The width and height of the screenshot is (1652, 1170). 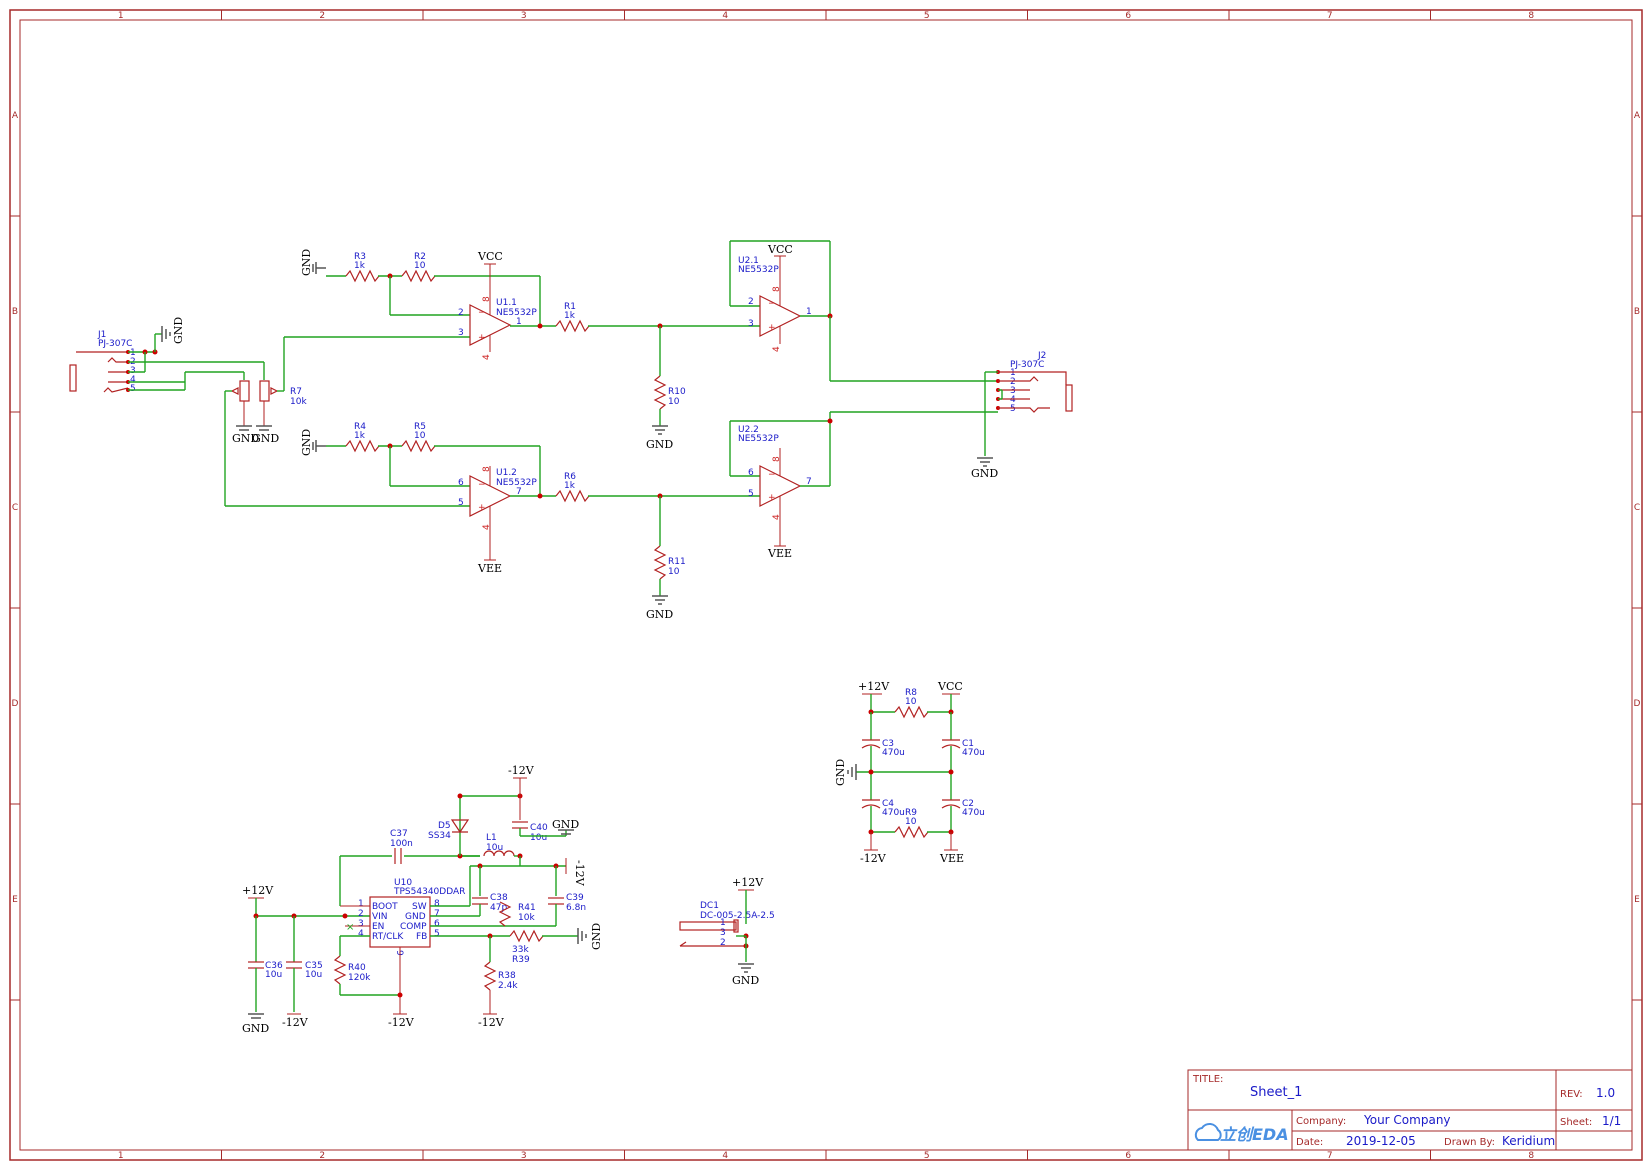 What do you see at coordinates (273, 975) in the screenshot?
I see `c36-val: 10u` at bounding box center [273, 975].